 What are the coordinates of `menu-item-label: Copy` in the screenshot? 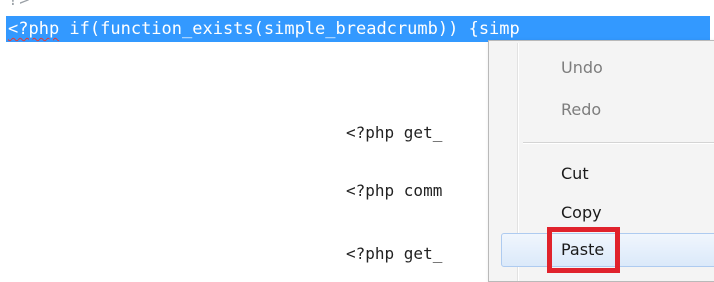 It's located at (581, 212).